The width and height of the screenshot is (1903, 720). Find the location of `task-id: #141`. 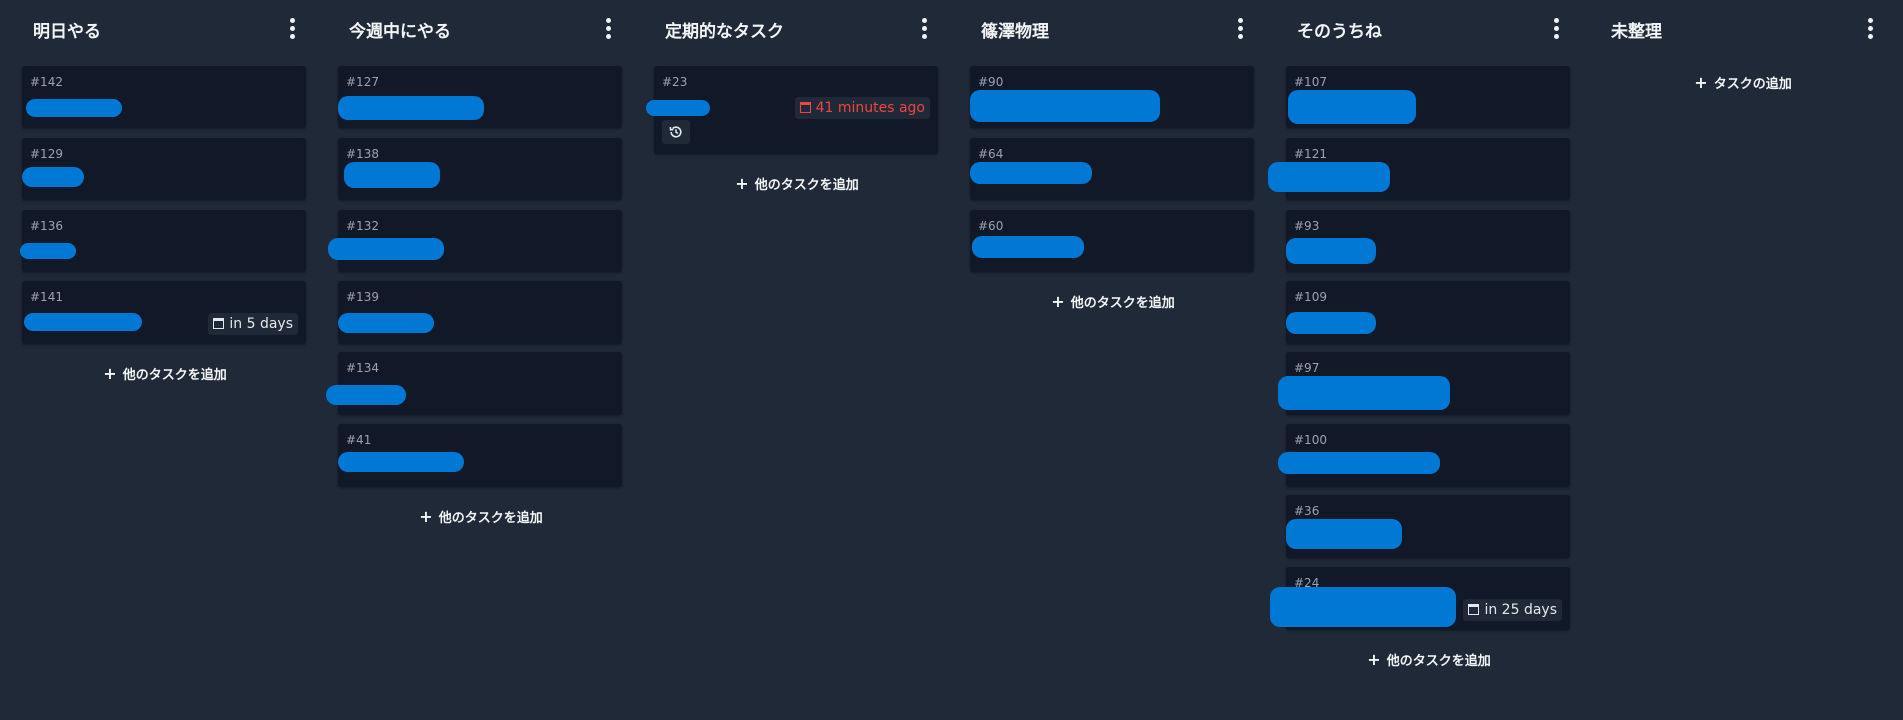

task-id: #141 is located at coordinates (46, 297).